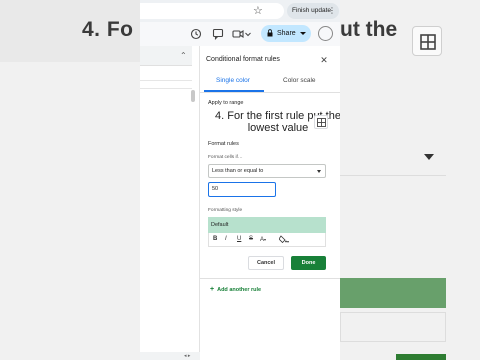  I want to click on fill-color-icon, so click(282, 239).